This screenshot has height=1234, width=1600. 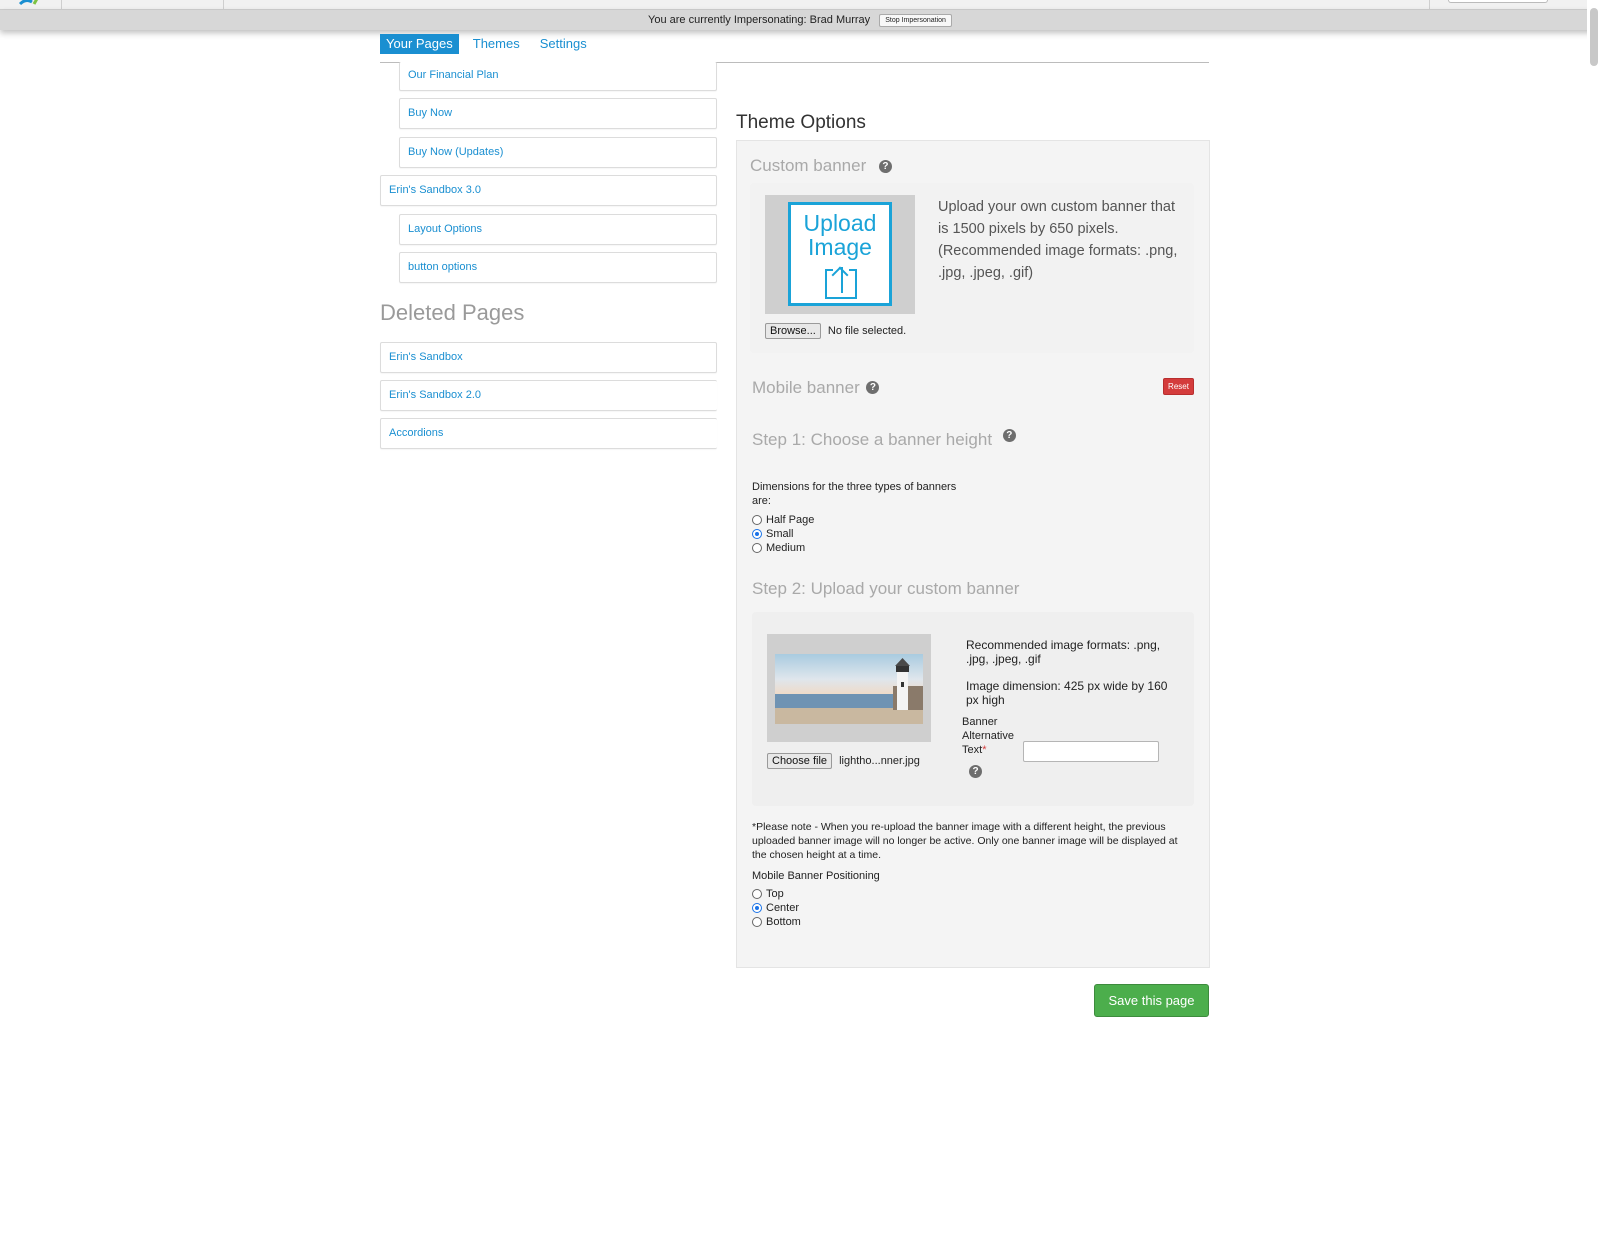 What do you see at coordinates (548, 433) in the screenshot?
I see `deleted-page-accordions: Accordions` at bounding box center [548, 433].